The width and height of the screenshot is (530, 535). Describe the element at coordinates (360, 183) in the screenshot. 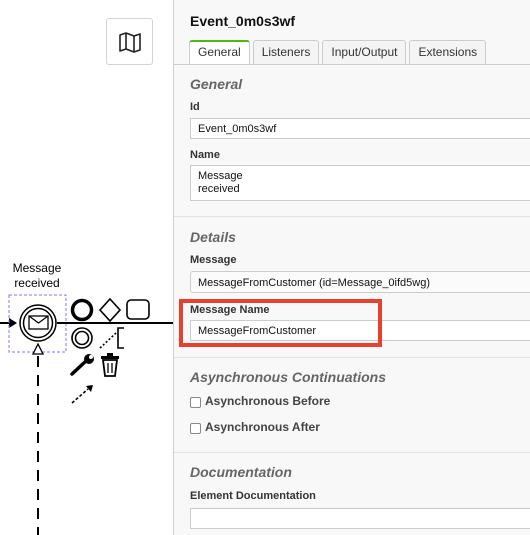

I see `name-textarea: Message received` at that location.